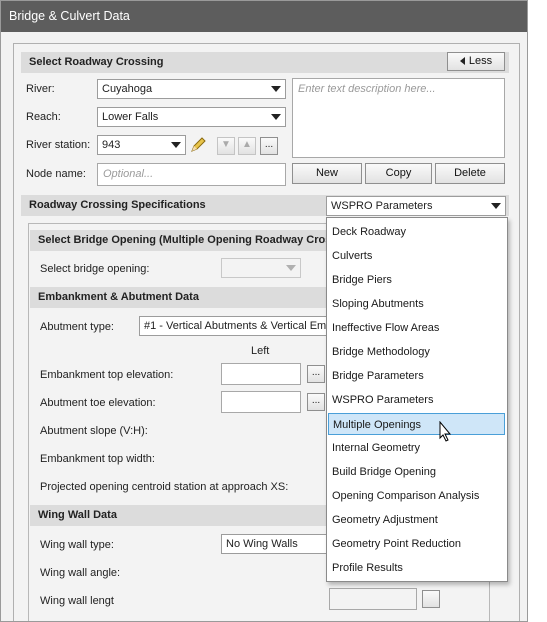 This screenshot has height=622, width=547. I want to click on river-value: Cuyahoga, so click(127, 89).